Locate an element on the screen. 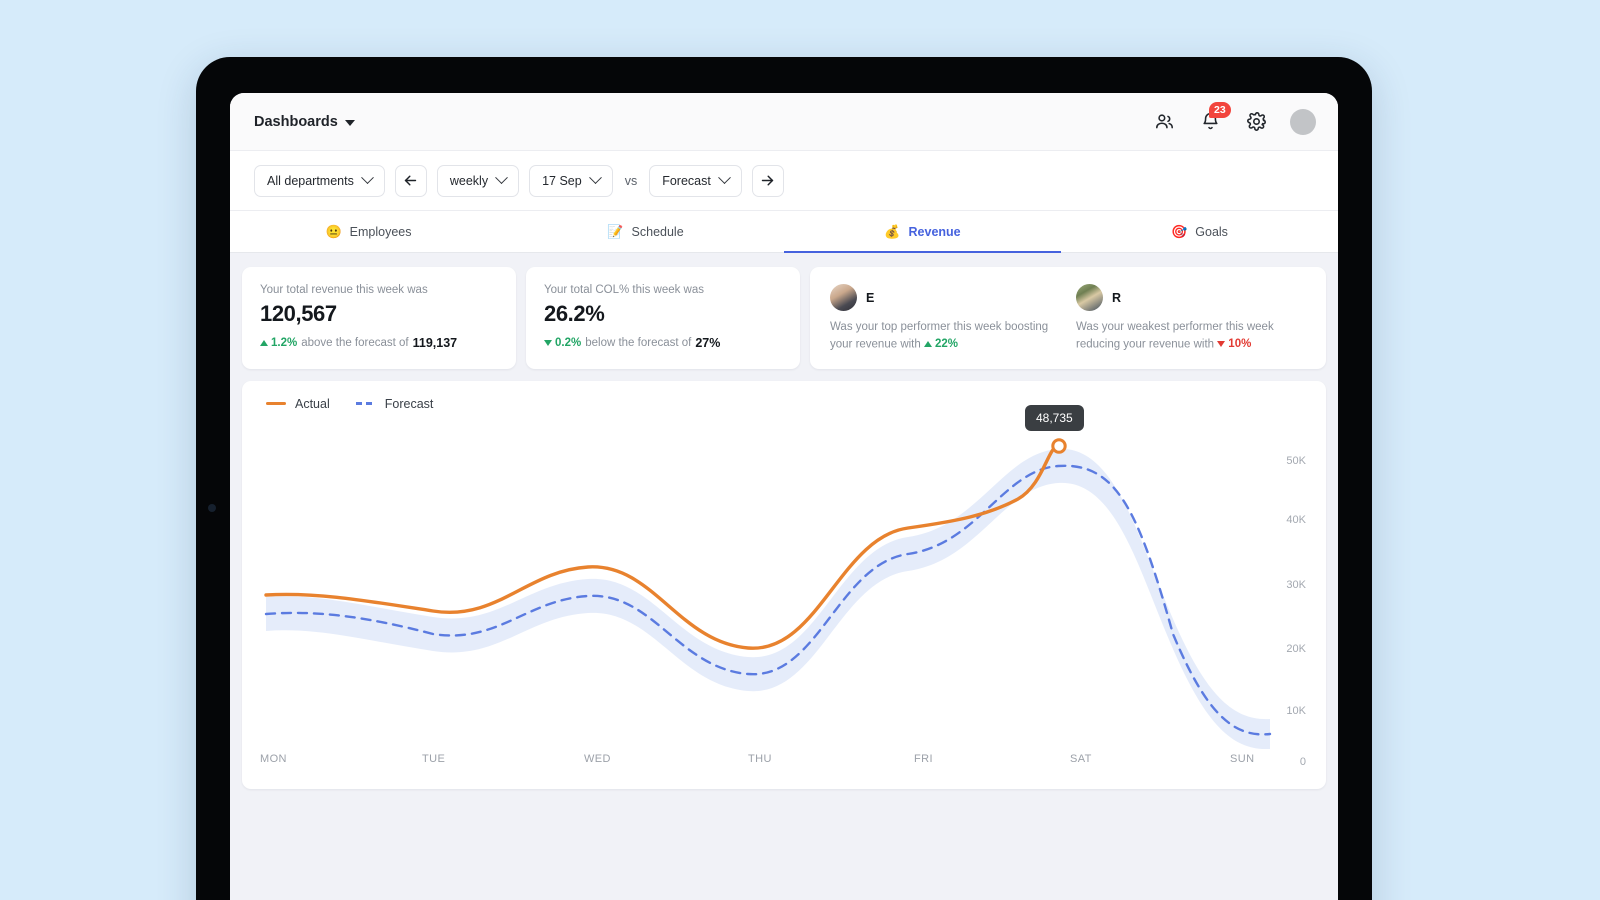 This screenshot has width=1600, height=900. legend-swatch-dashed-icon is located at coordinates (365, 404).